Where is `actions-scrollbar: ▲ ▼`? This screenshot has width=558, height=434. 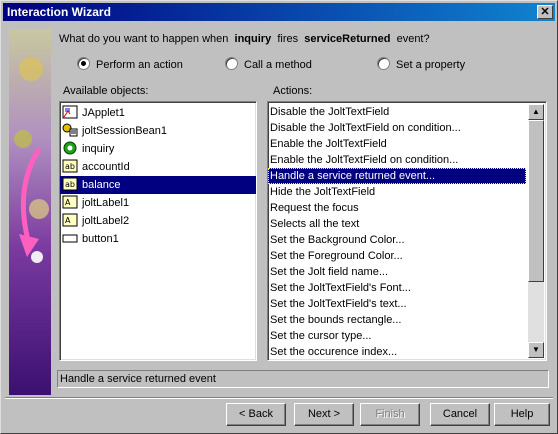
actions-scrollbar: ▲ ▼ is located at coordinates (536, 231).